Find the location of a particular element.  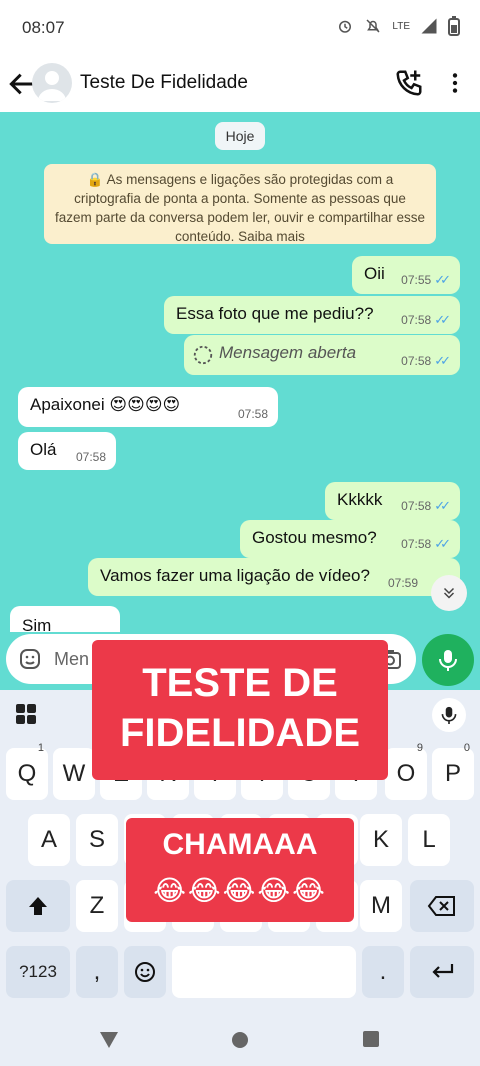

backspace-icon is located at coordinates (441, 906).